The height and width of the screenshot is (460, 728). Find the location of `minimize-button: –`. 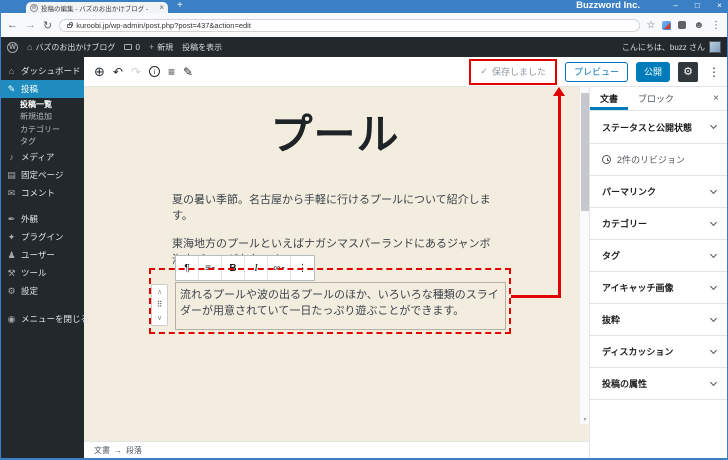

minimize-button: – is located at coordinates (675, 5).